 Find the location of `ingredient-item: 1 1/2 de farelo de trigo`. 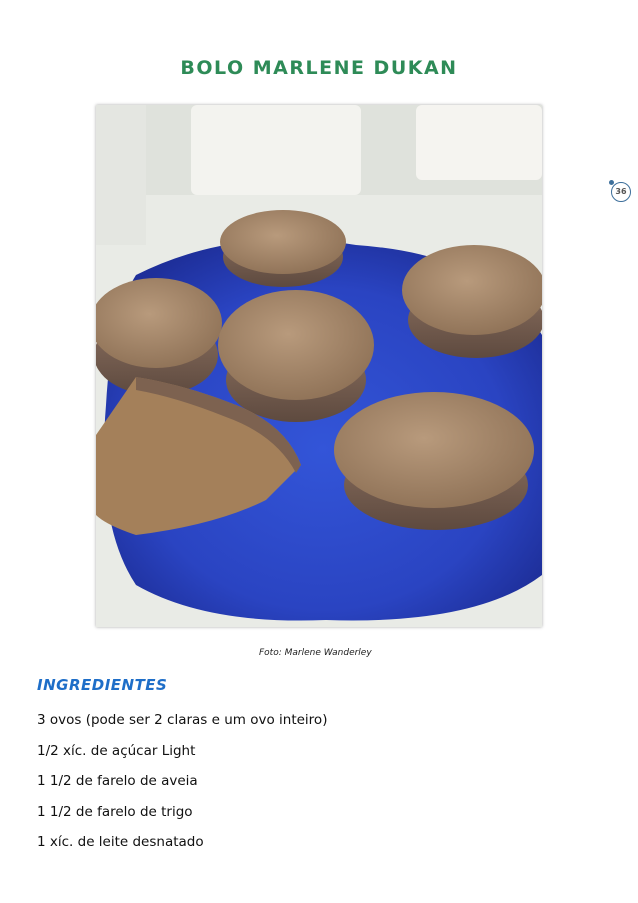

ingredient-item: 1 1/2 de farelo de trigo is located at coordinates (115, 811).